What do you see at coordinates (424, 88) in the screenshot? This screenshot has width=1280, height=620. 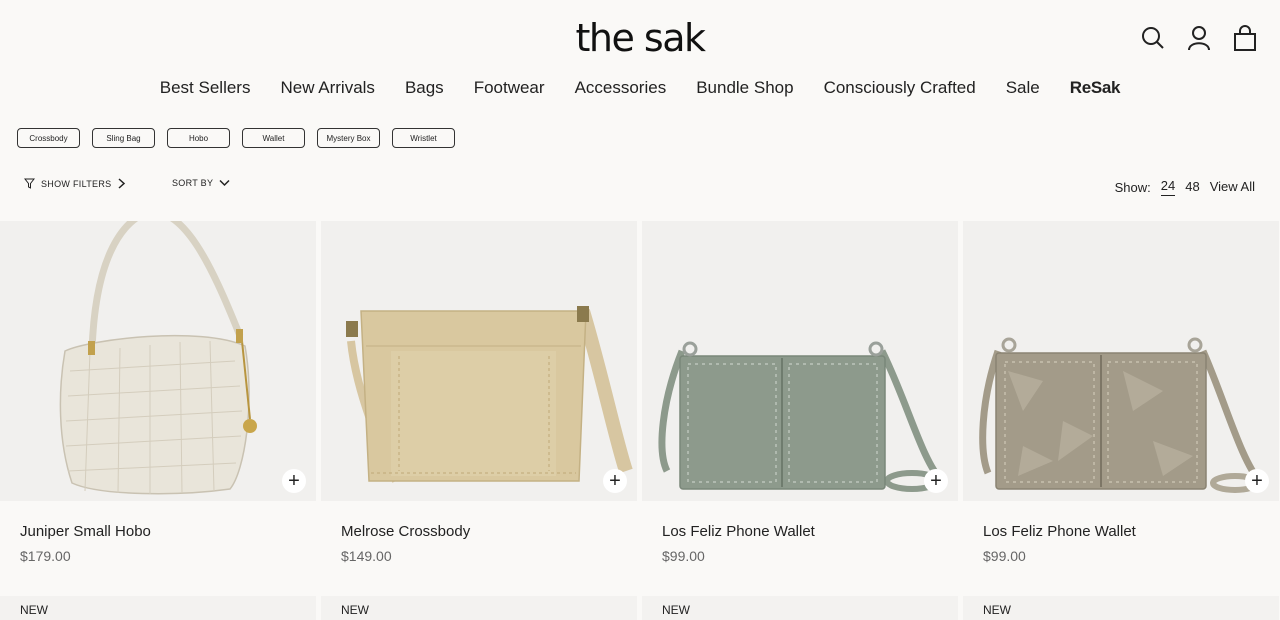 I see `nav-bags: Bags` at bounding box center [424, 88].